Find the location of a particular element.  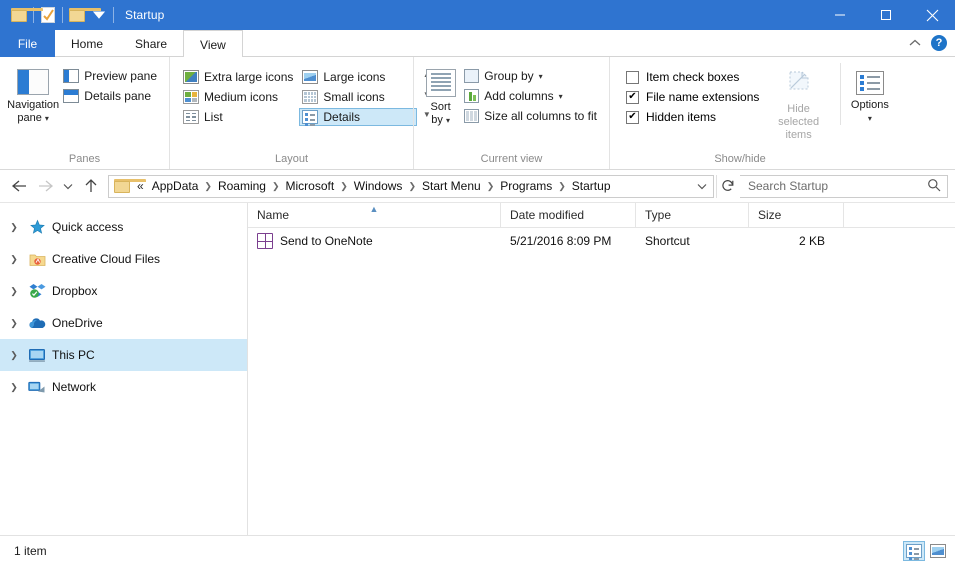

group-label-layout: Layout is located at coordinates (291, 159).